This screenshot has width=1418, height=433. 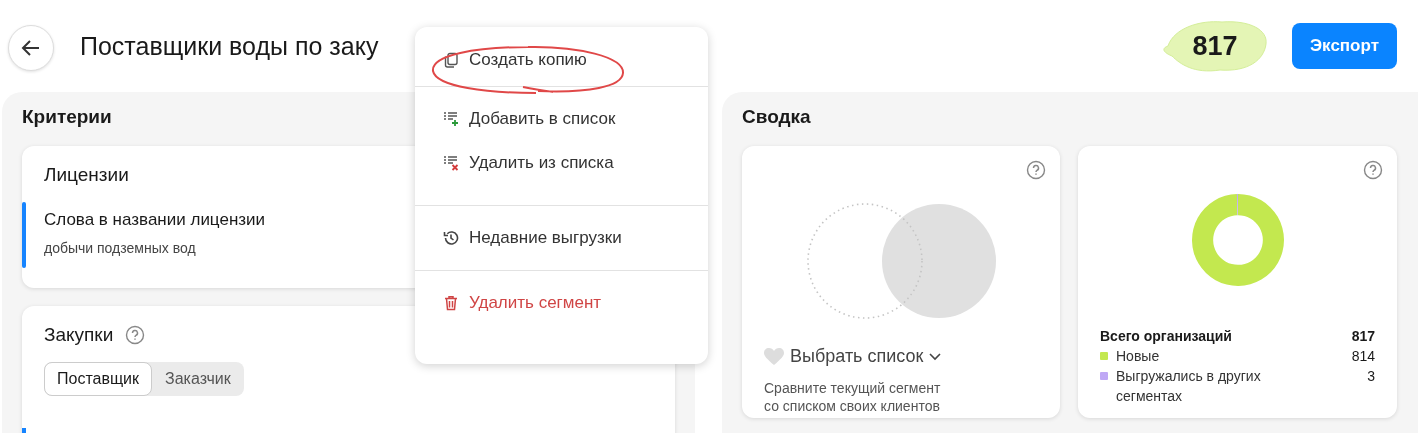 What do you see at coordinates (1344, 46) in the screenshot?
I see `export-button: Экспорт` at bounding box center [1344, 46].